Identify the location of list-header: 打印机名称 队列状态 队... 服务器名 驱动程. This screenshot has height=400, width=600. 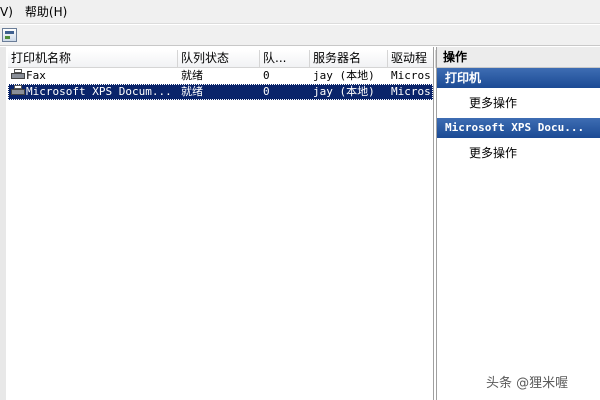
(222, 59).